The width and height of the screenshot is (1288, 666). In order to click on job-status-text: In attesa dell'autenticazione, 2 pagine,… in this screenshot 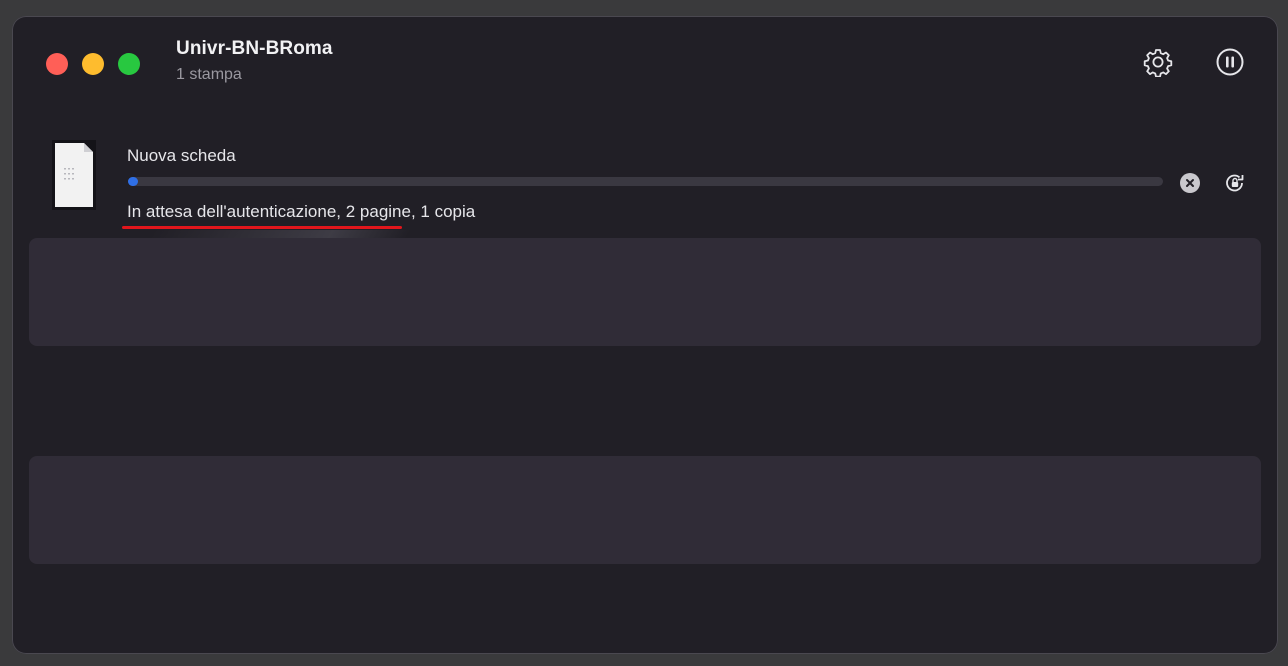, I will do `click(301, 211)`.